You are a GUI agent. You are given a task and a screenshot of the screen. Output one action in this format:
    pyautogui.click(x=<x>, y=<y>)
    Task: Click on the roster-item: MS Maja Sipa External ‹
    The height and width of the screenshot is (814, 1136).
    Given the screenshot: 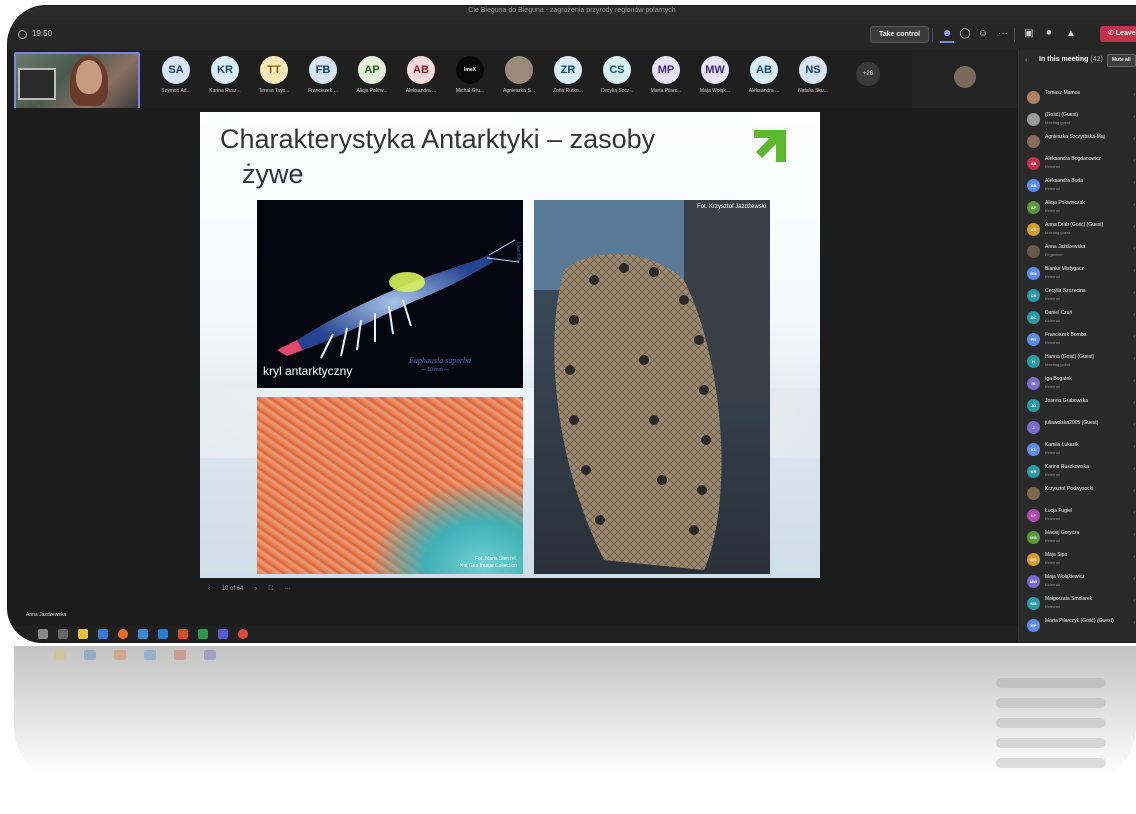 What is the action you would take?
    pyautogui.click(x=1081, y=560)
    